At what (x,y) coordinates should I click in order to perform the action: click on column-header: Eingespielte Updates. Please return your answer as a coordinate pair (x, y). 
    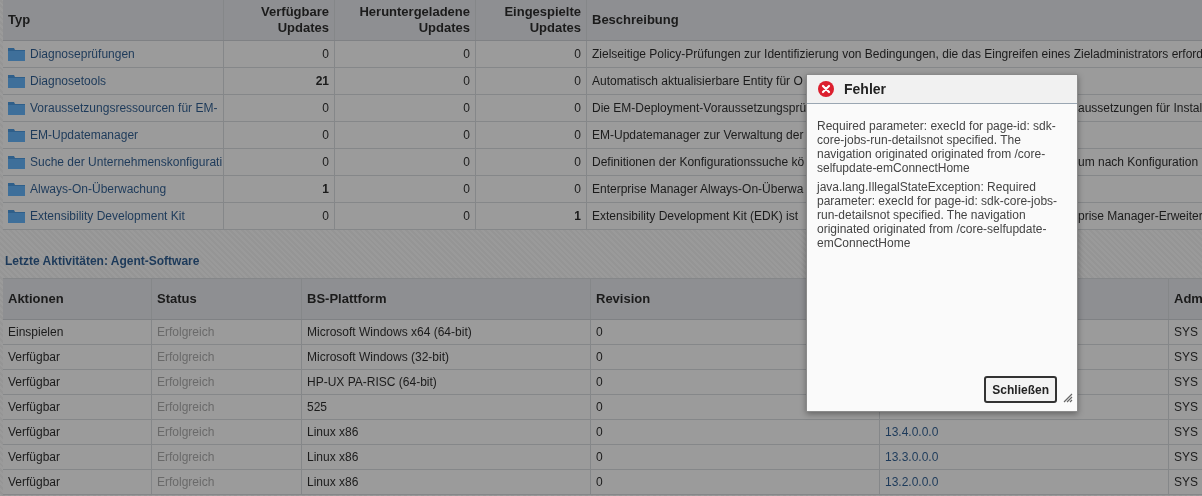
    Looking at the image, I should click on (531, 20).